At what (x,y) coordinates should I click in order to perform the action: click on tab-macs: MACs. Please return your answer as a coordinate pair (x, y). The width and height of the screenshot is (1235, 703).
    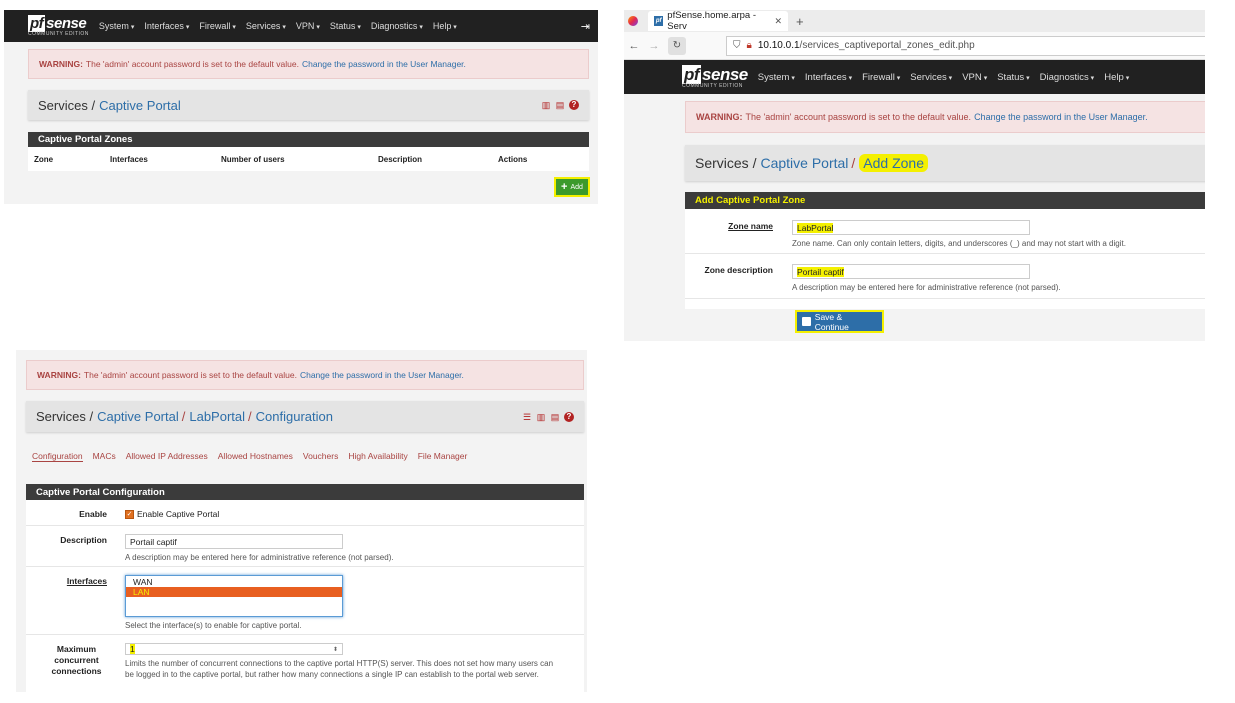
    Looking at the image, I should click on (104, 456).